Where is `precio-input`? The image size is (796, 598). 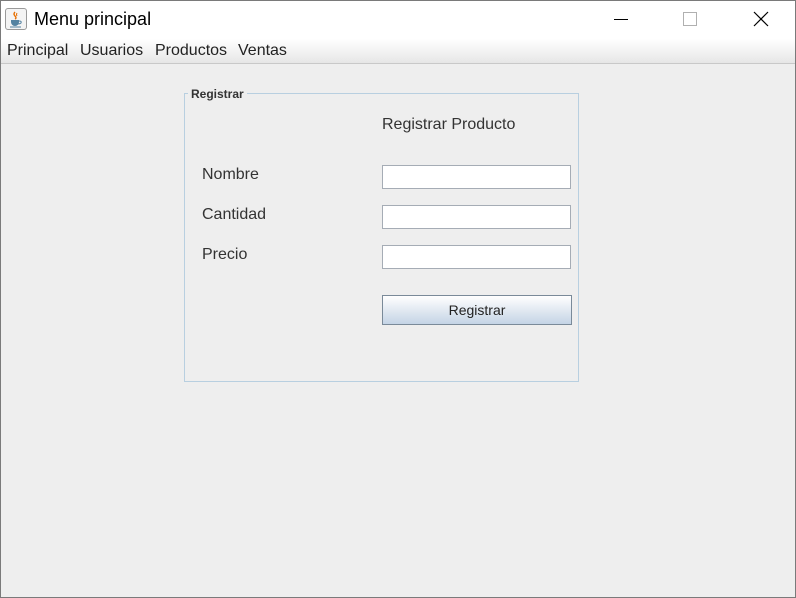
precio-input is located at coordinates (476, 257).